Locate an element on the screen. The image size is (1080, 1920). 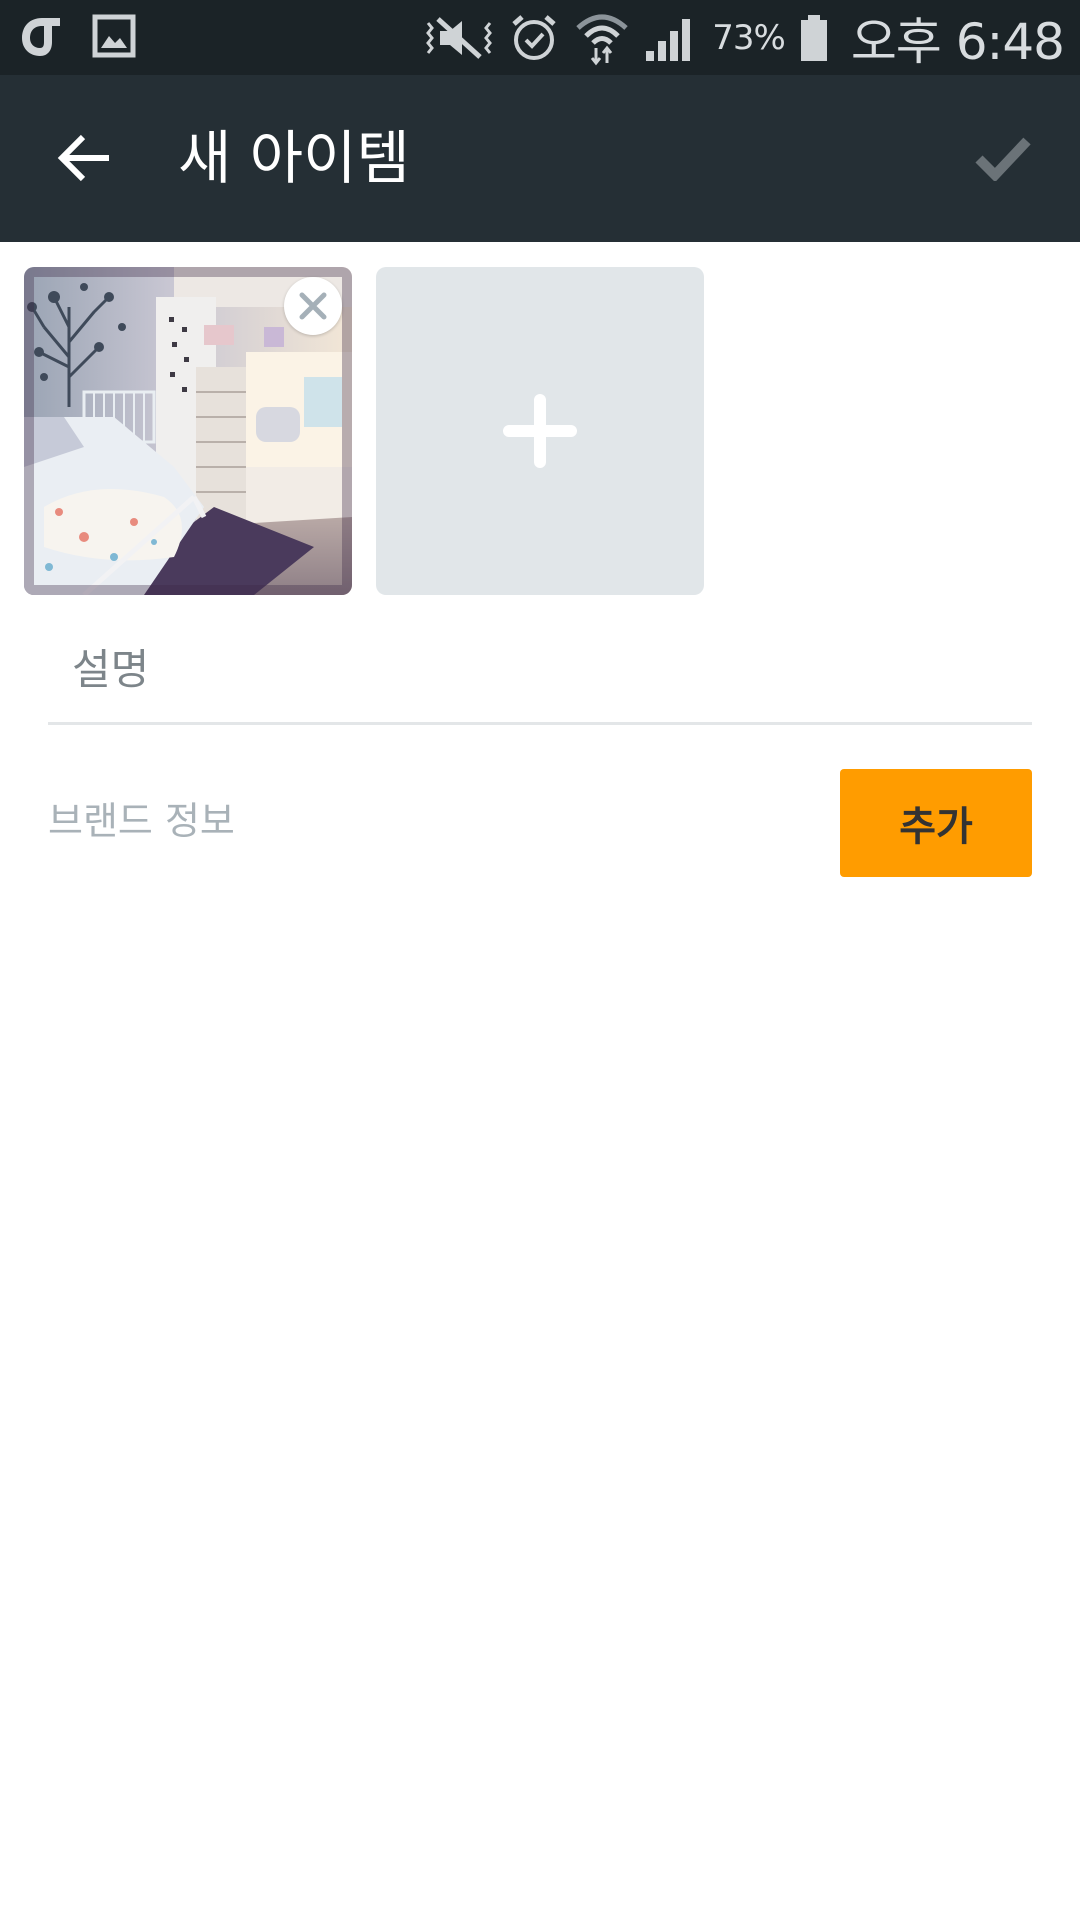
status-bar-right: 73% 오후 6:48 is located at coordinates (744, 37).